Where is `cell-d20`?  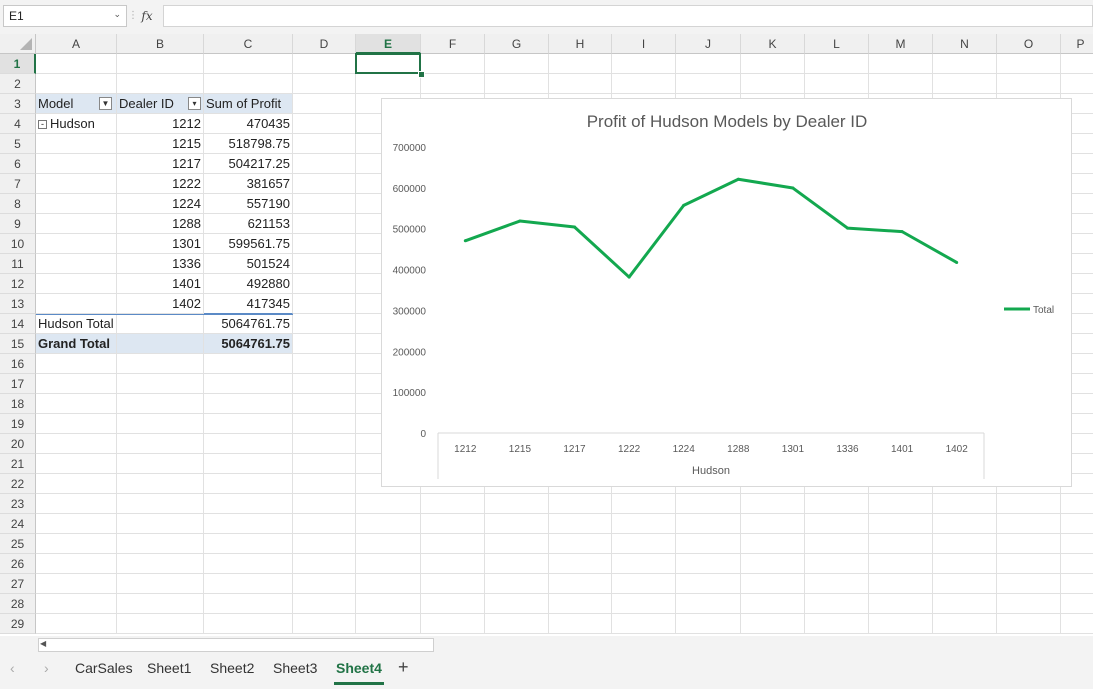
cell-d20 is located at coordinates (324, 444).